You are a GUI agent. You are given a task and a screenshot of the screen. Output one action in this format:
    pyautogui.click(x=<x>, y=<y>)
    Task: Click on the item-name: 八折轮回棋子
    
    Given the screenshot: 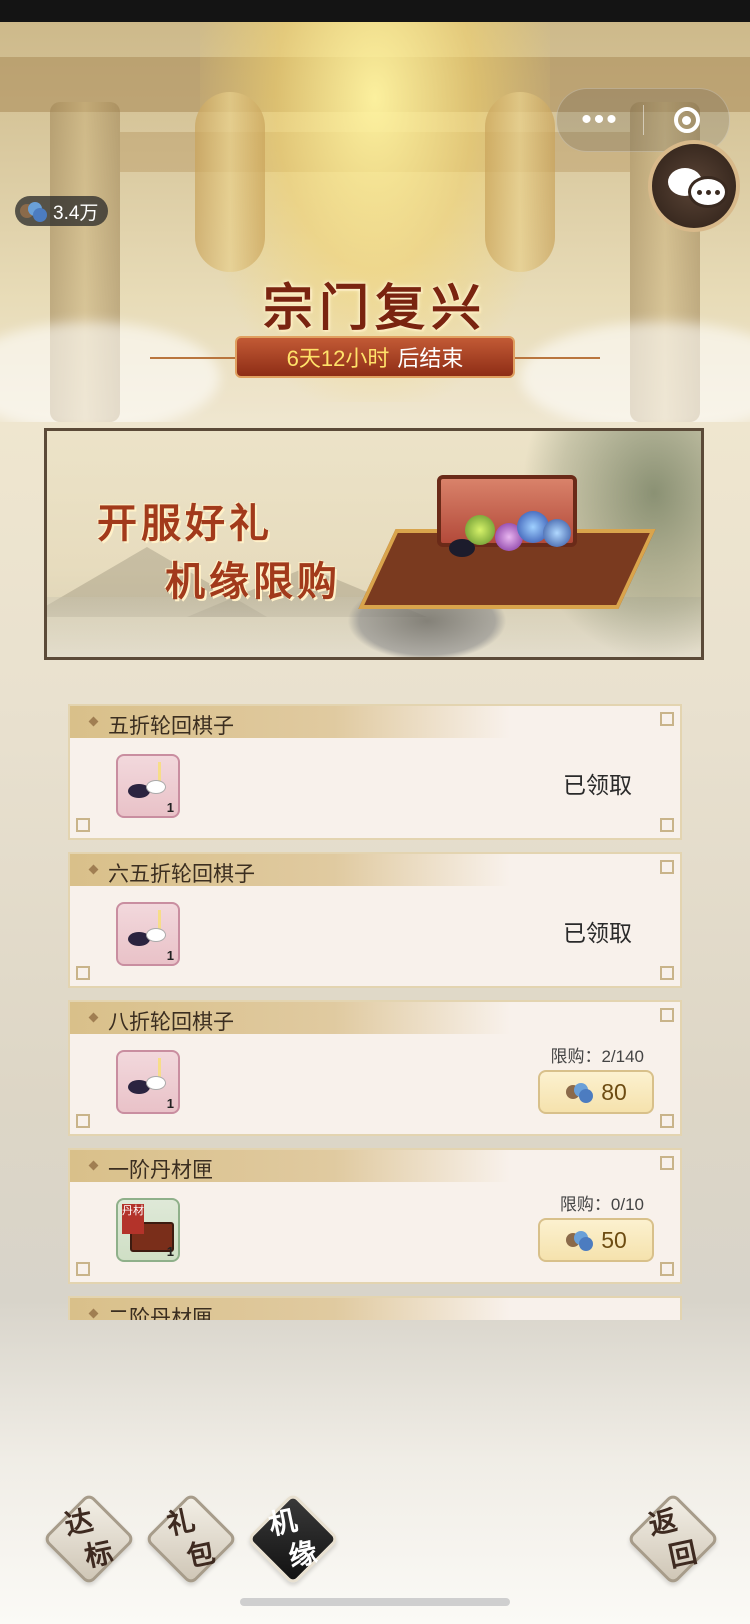 What is the action you would take?
    pyautogui.click(x=171, y=1022)
    